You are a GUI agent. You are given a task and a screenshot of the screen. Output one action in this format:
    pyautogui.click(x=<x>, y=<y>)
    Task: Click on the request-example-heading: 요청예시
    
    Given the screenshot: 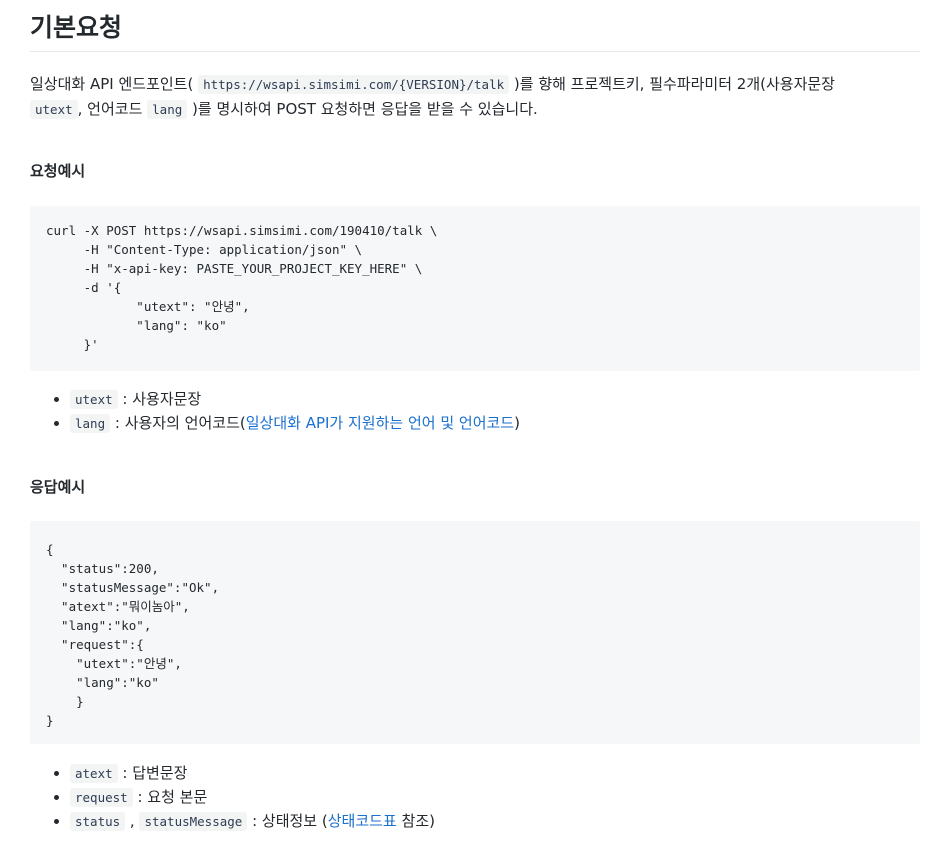 What is the action you would take?
    pyautogui.click(x=58, y=171)
    